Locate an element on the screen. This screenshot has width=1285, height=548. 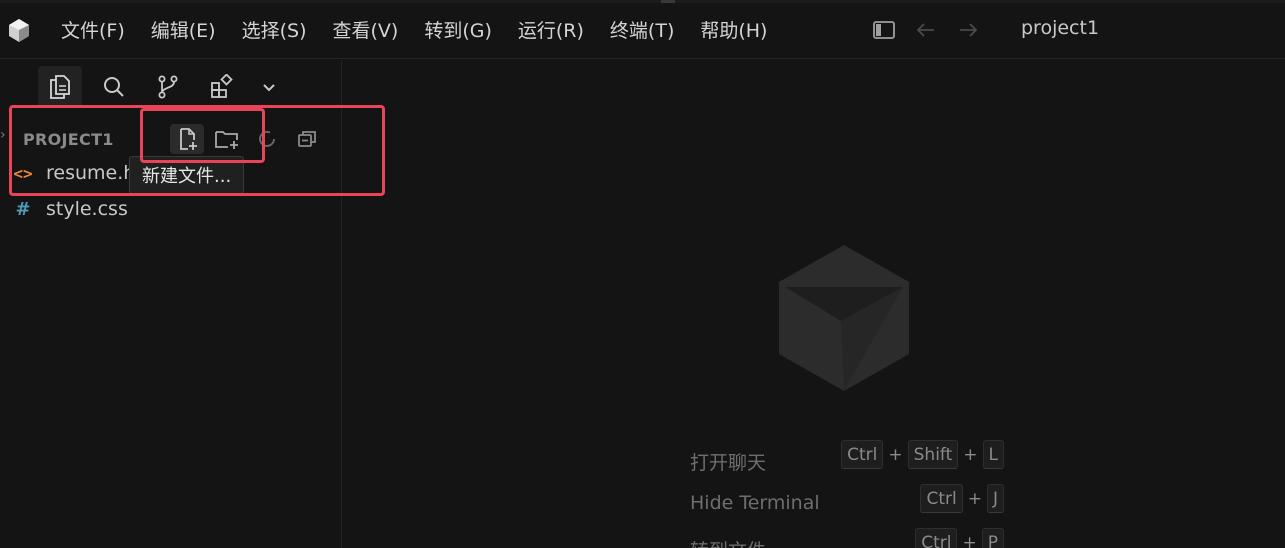
forward-arrow-icon is located at coordinates (968, 30).